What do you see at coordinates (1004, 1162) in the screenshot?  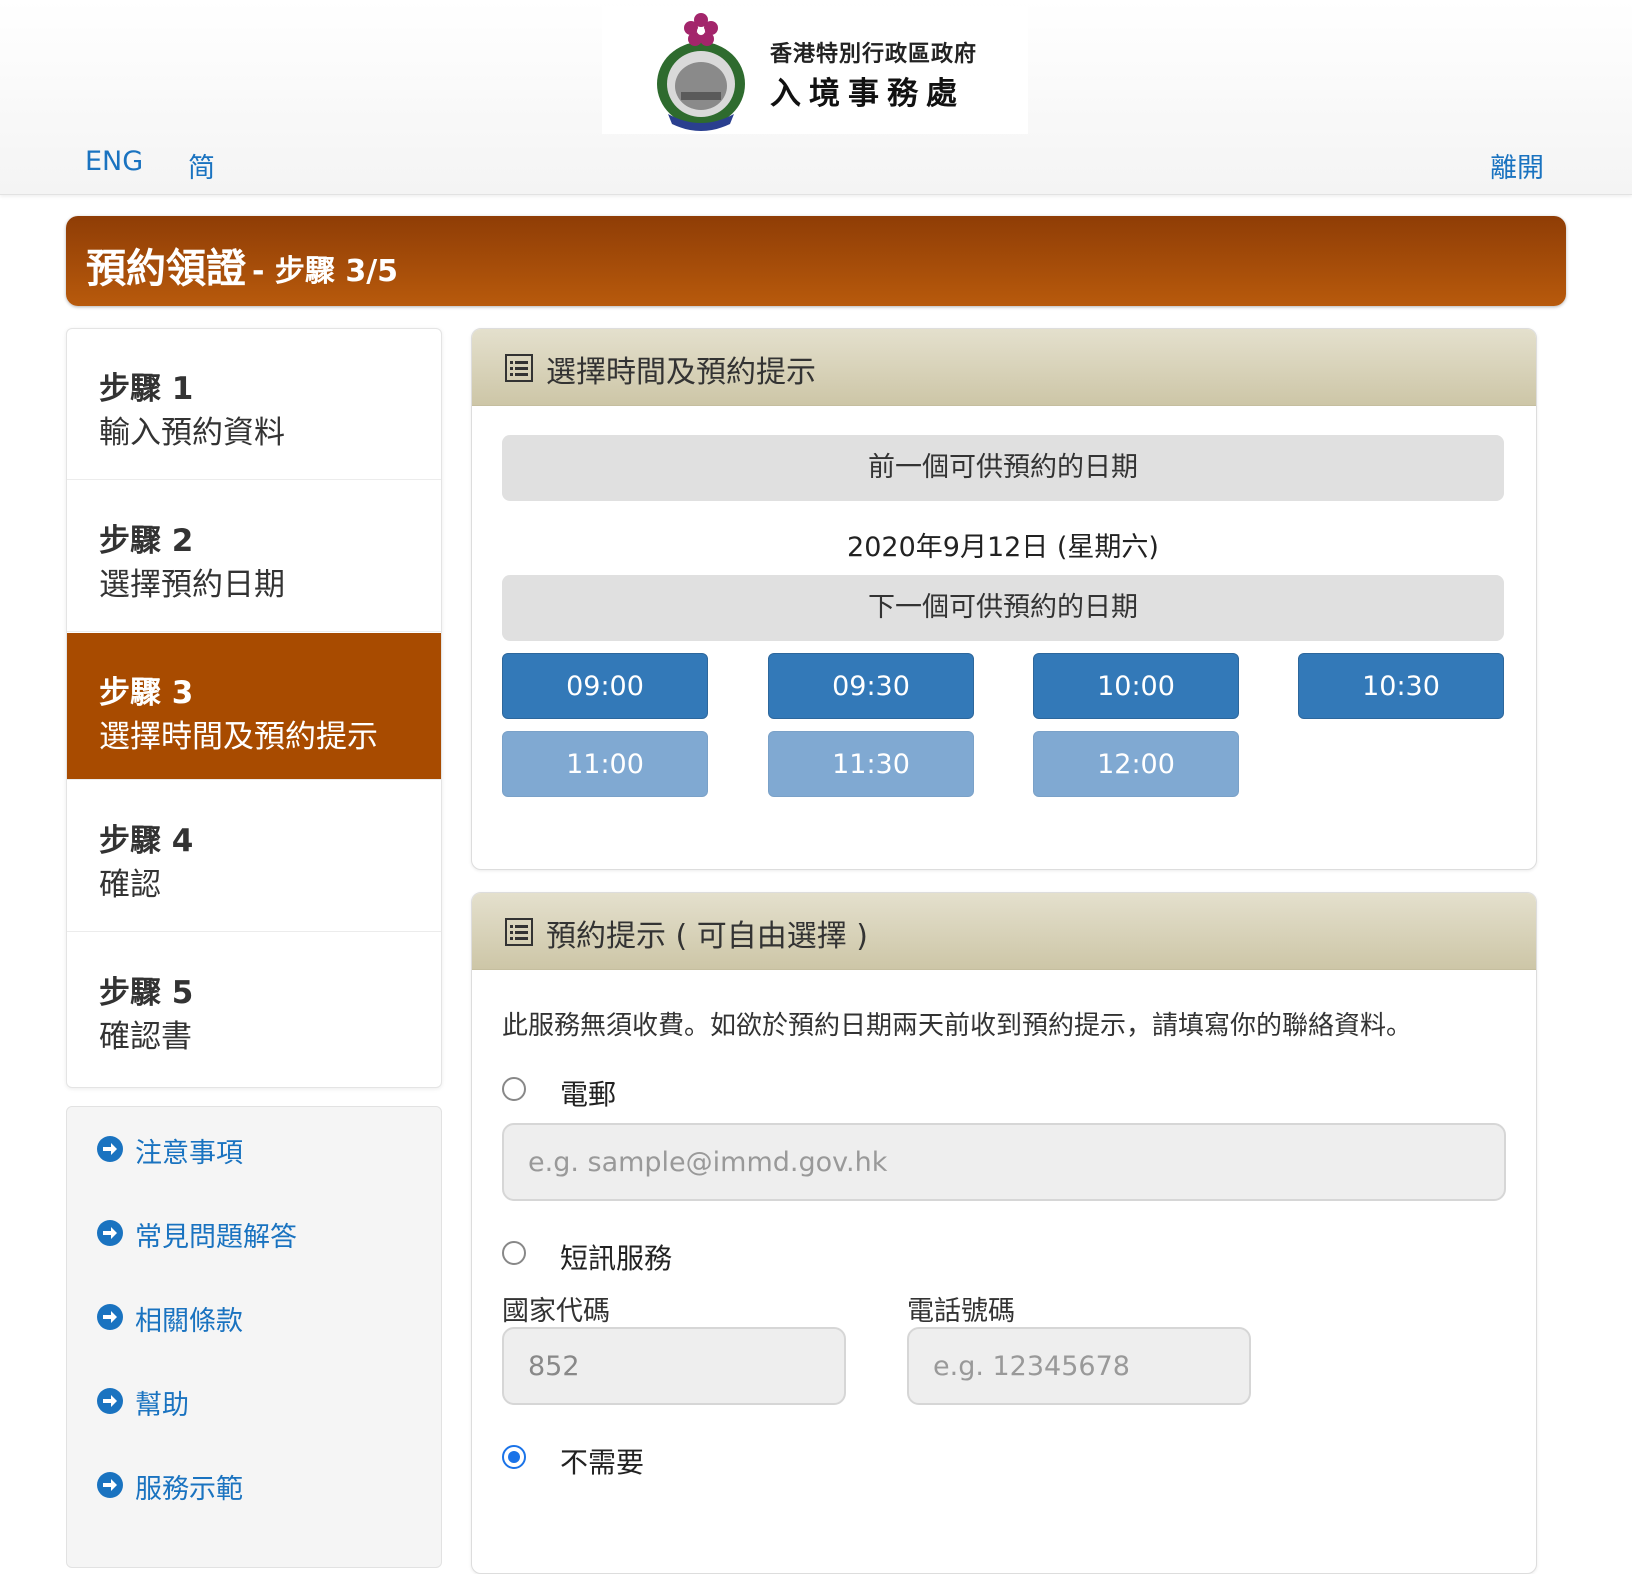 I see `email-field` at bounding box center [1004, 1162].